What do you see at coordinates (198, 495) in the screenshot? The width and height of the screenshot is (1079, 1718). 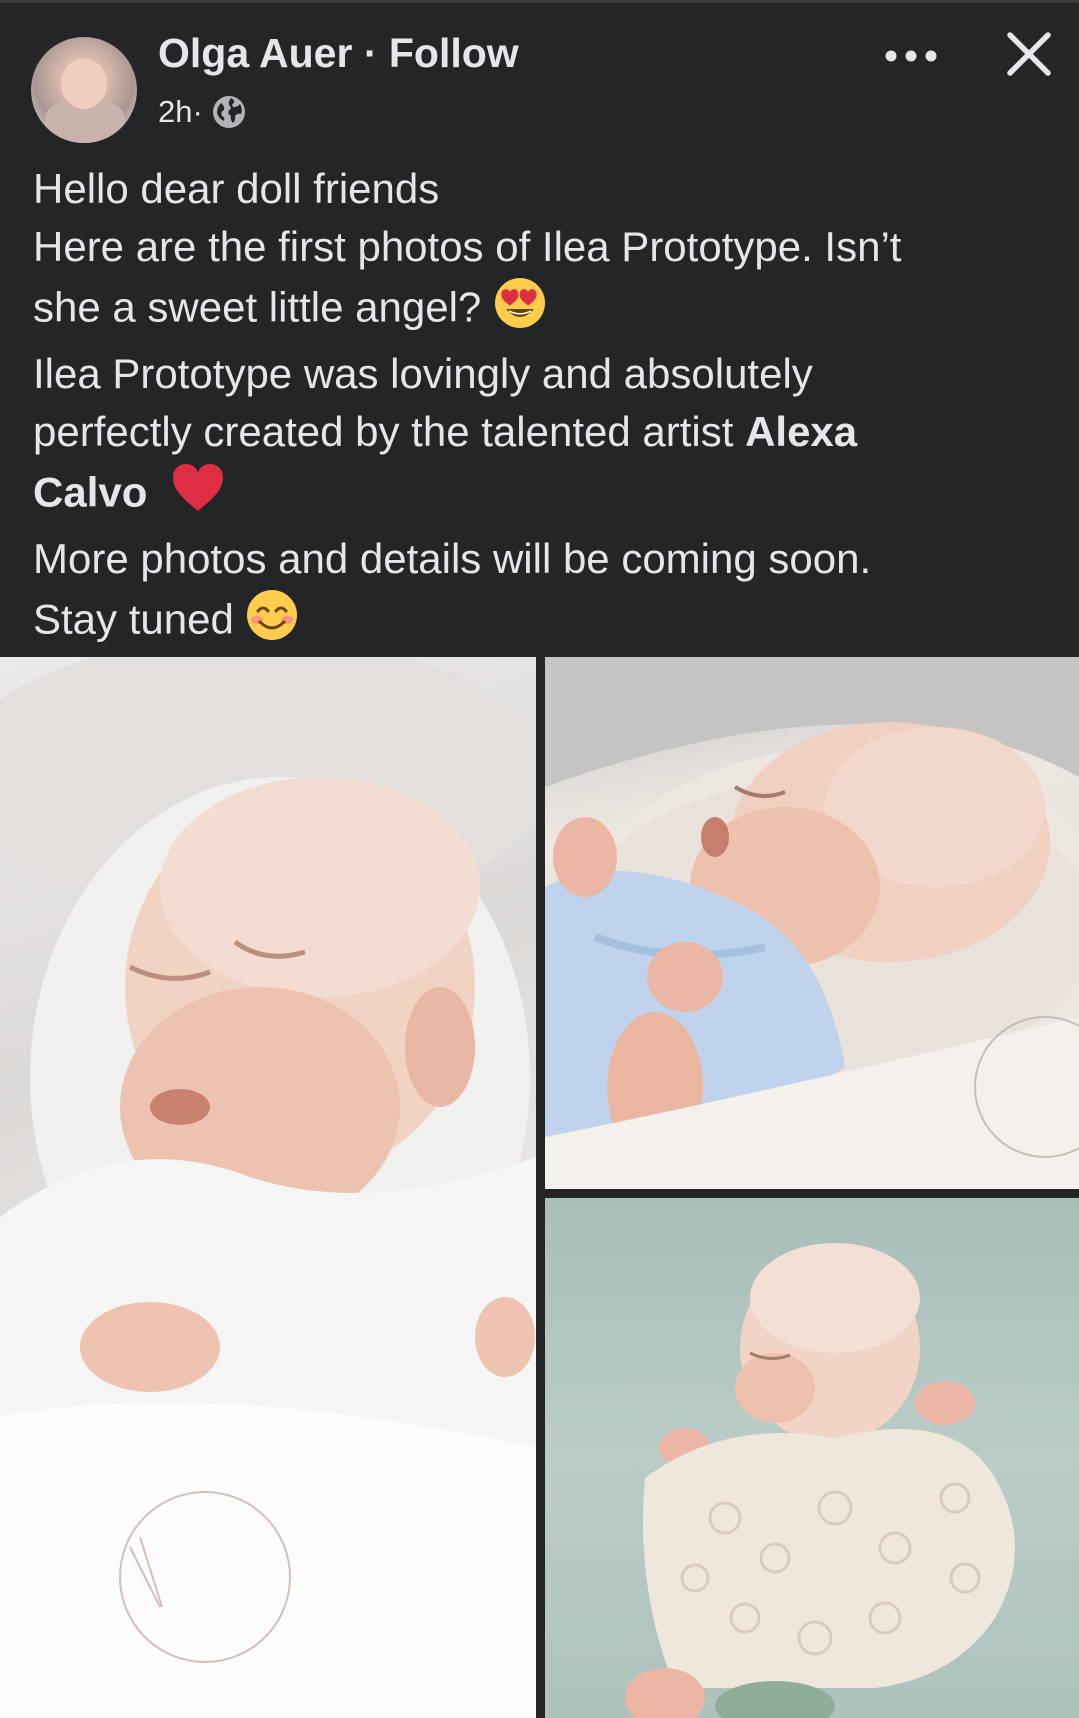 I see `red-heart-emoji` at bounding box center [198, 495].